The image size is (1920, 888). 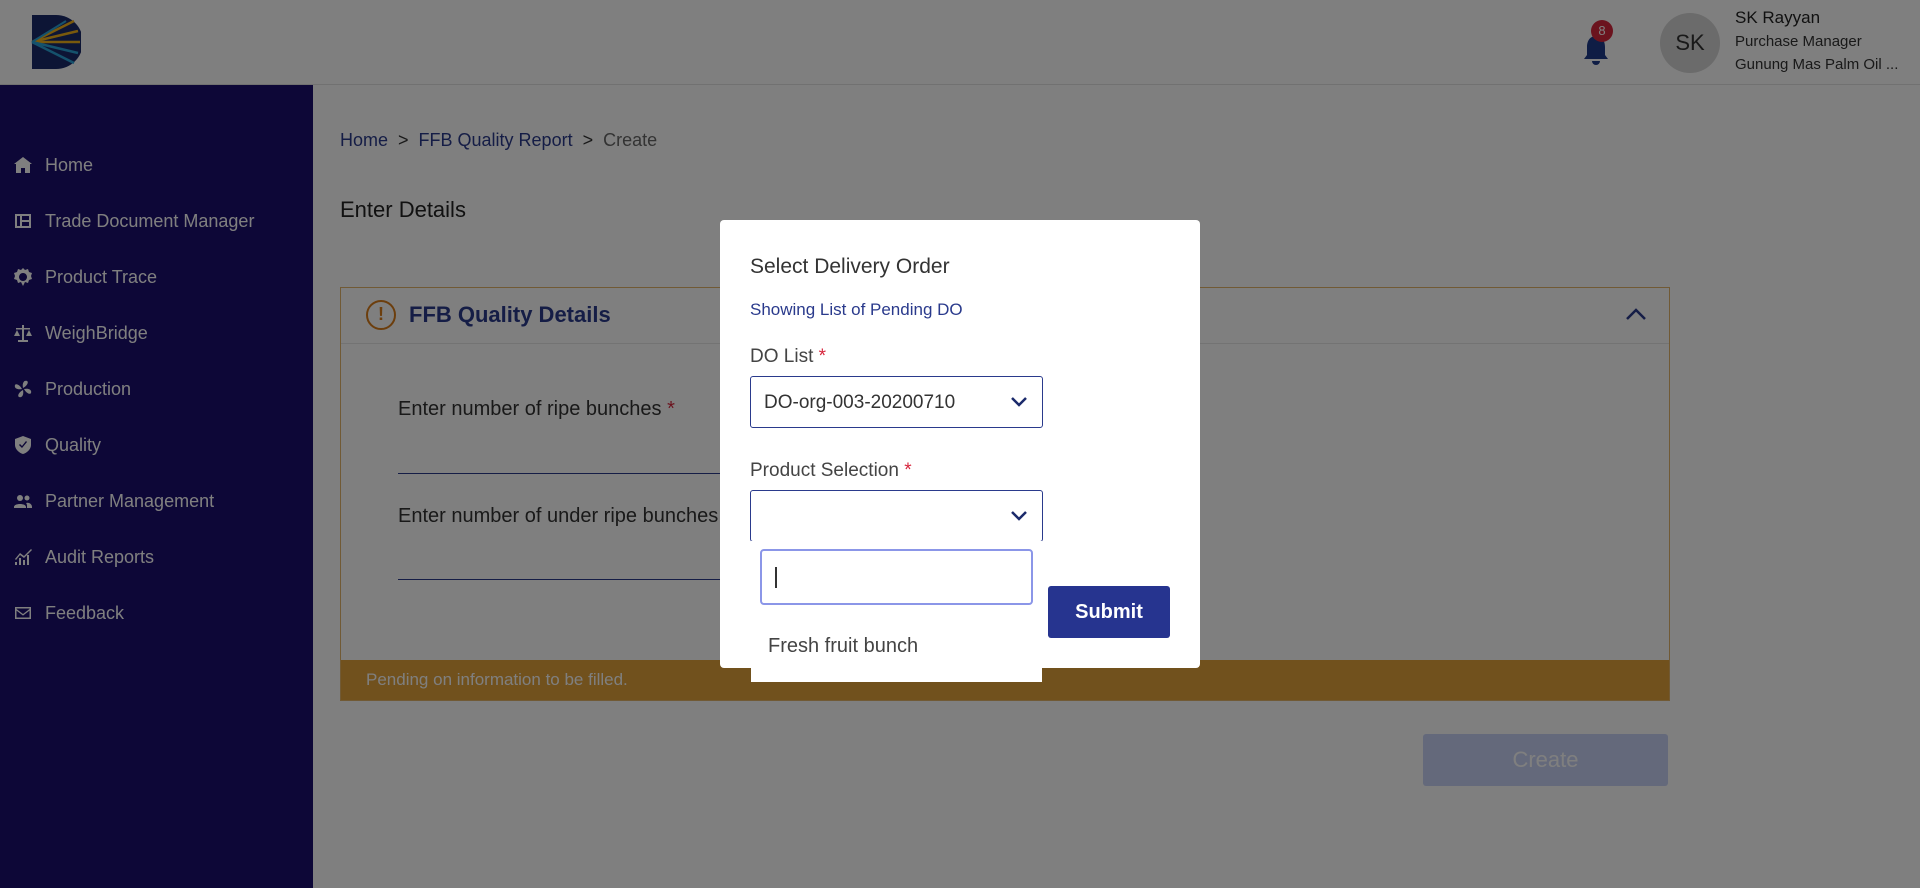 What do you see at coordinates (776, 577) in the screenshot?
I see `text-cursor` at bounding box center [776, 577].